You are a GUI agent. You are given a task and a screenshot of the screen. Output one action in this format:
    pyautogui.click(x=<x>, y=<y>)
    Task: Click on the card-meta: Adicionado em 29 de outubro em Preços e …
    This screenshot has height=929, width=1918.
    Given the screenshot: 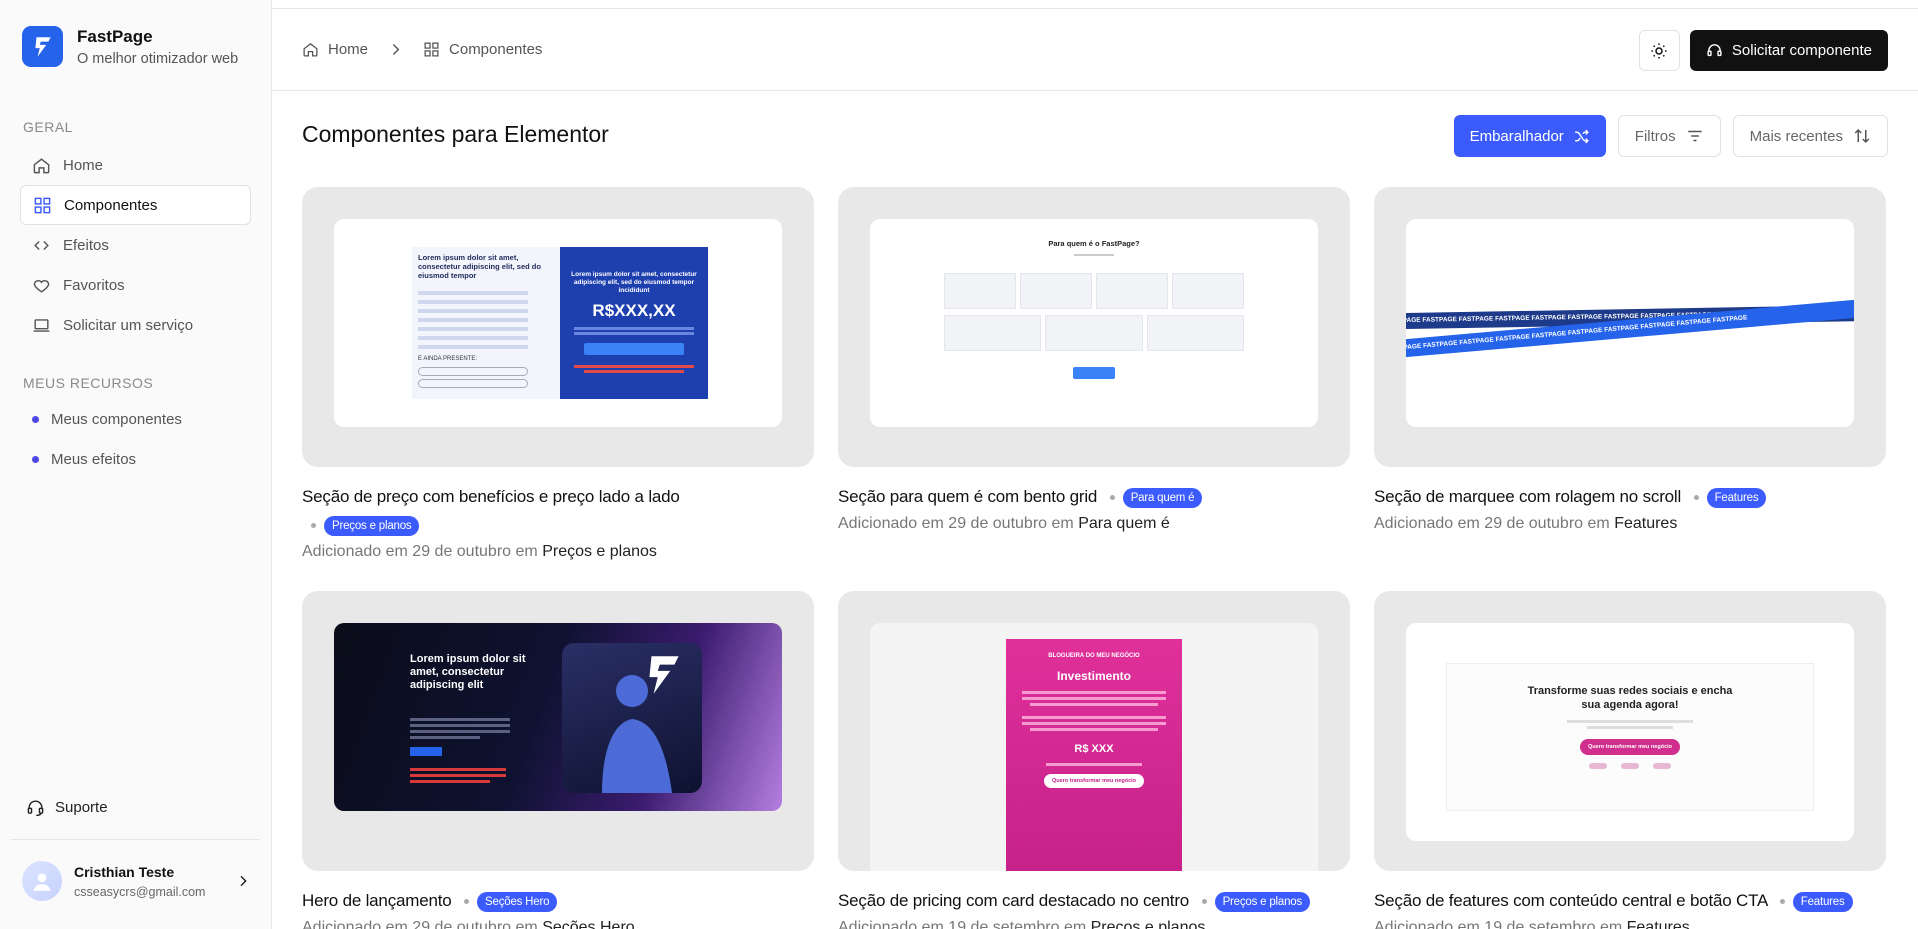 What is the action you would take?
    pyautogui.click(x=558, y=552)
    